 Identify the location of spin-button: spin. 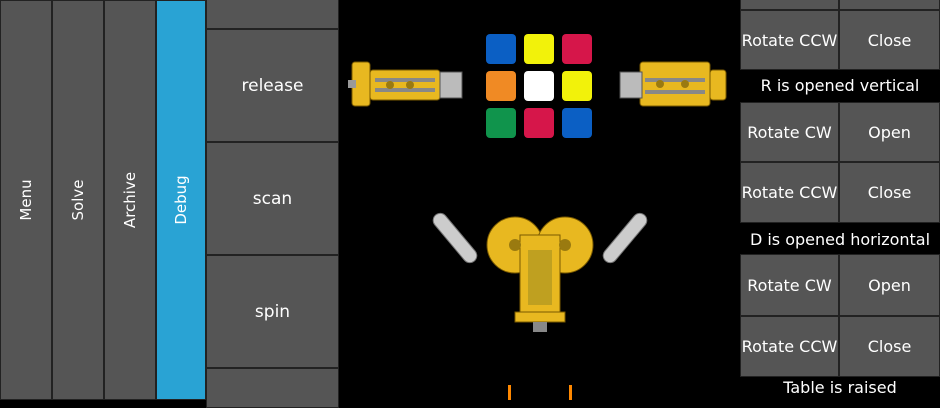
(272, 311).